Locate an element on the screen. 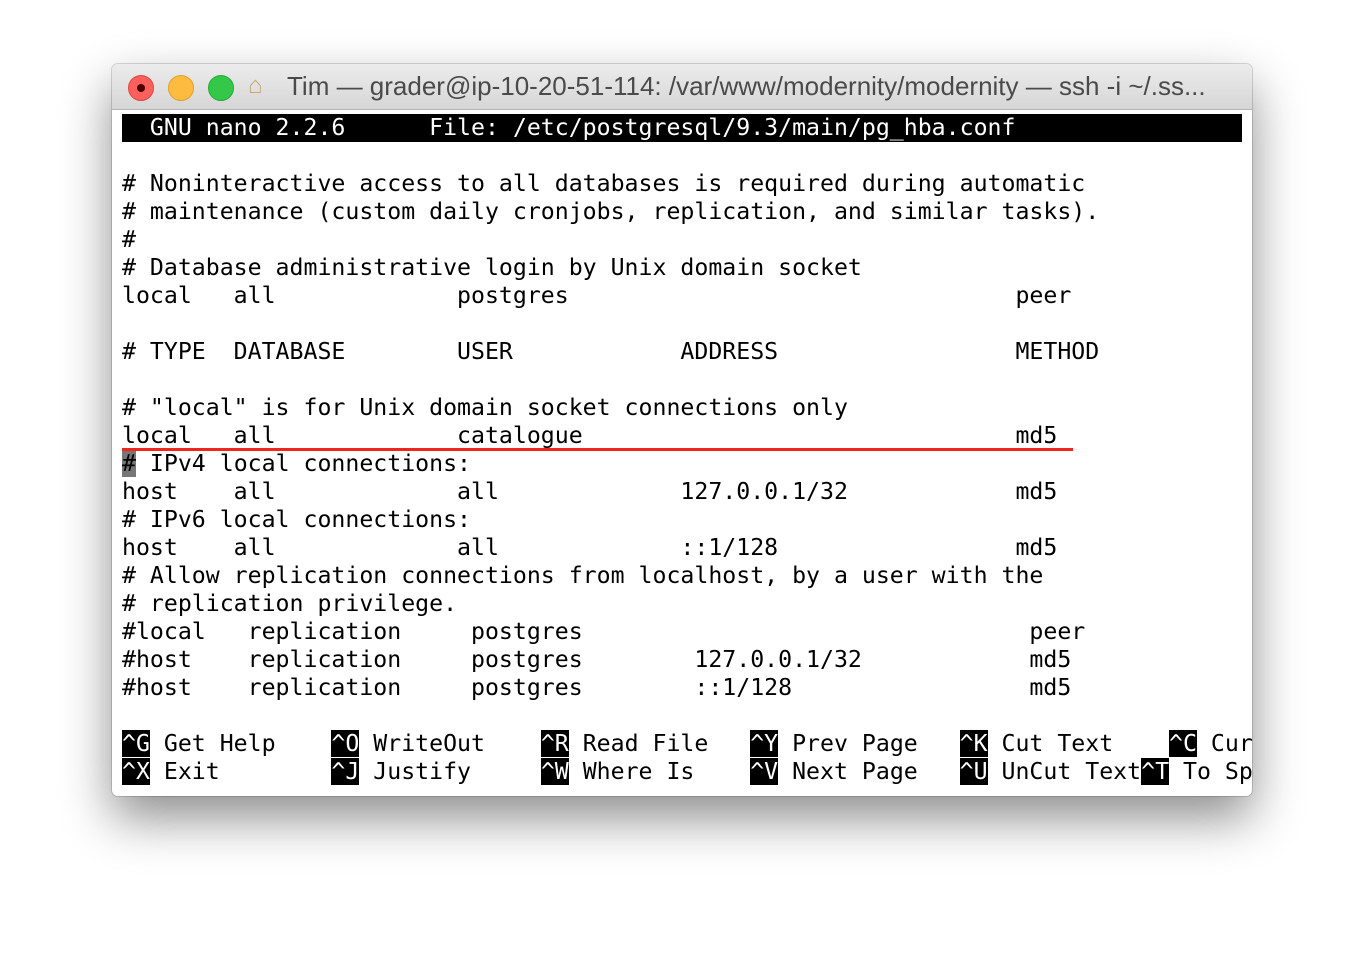 Image resolution: width=1364 pixels, height=956 pixels. file-line: # replication privilege. is located at coordinates (682, 604).